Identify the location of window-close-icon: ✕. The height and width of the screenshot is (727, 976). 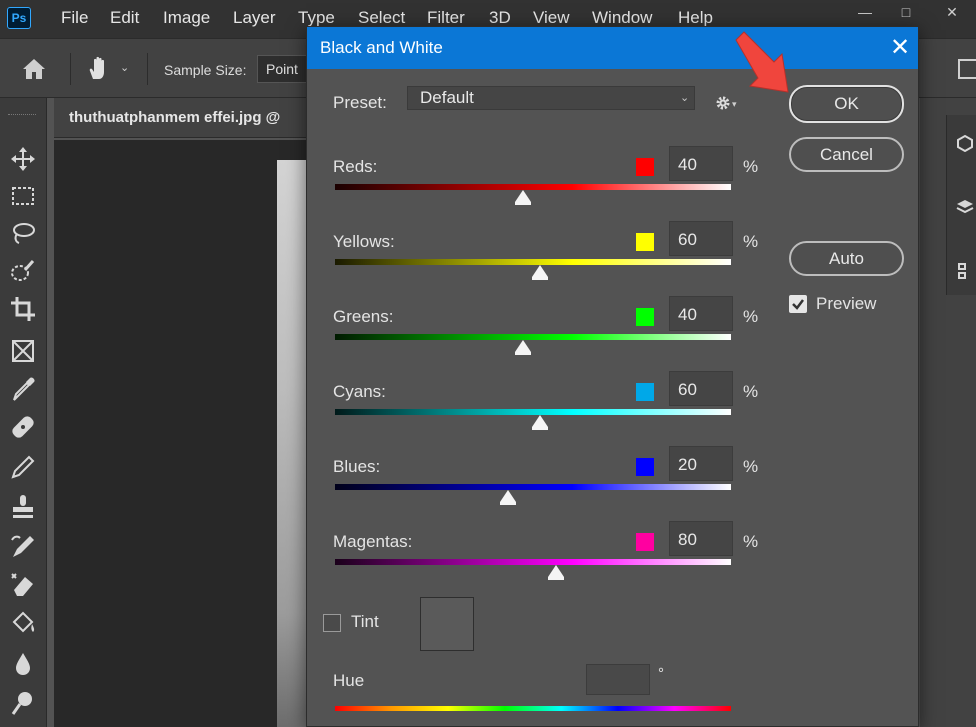
(952, 12).